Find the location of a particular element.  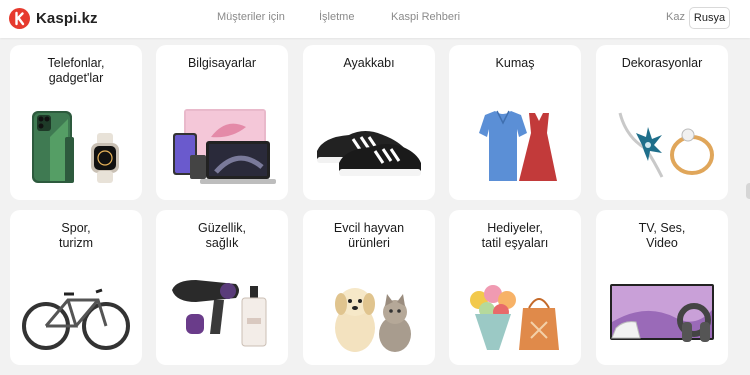

category-title: Hediyeler, tatil eşyaları is located at coordinates (515, 235).